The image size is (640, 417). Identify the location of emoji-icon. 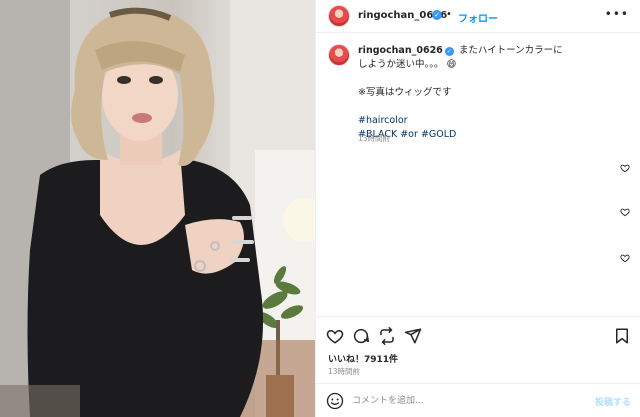
(335, 401).